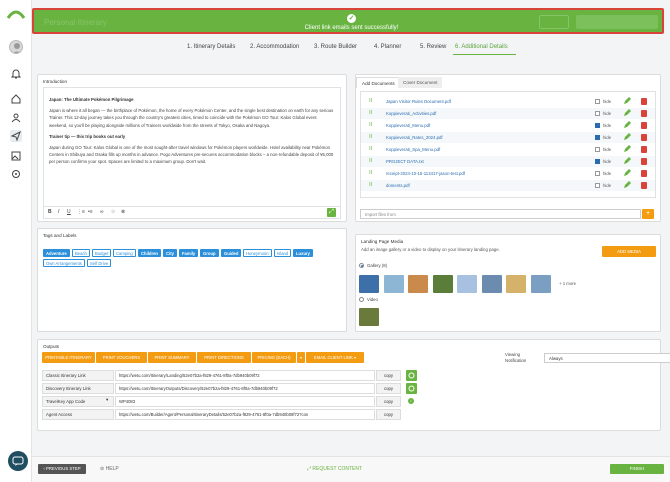 The image size is (670, 482). Describe the element at coordinates (481, 47) in the screenshot. I see `step-additional-details: 6. Additional Details` at that location.